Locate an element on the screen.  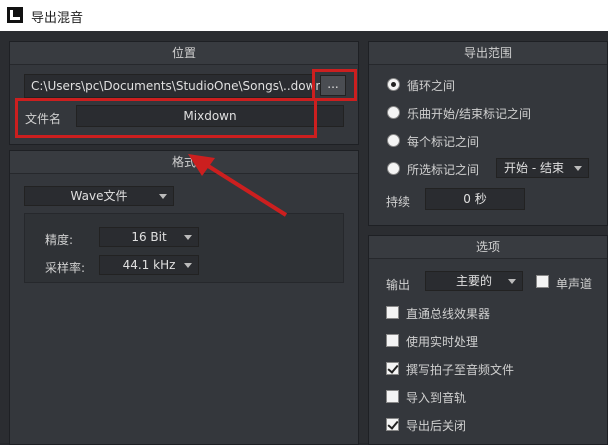
write-tempo-checkbox is located at coordinates (392, 368).